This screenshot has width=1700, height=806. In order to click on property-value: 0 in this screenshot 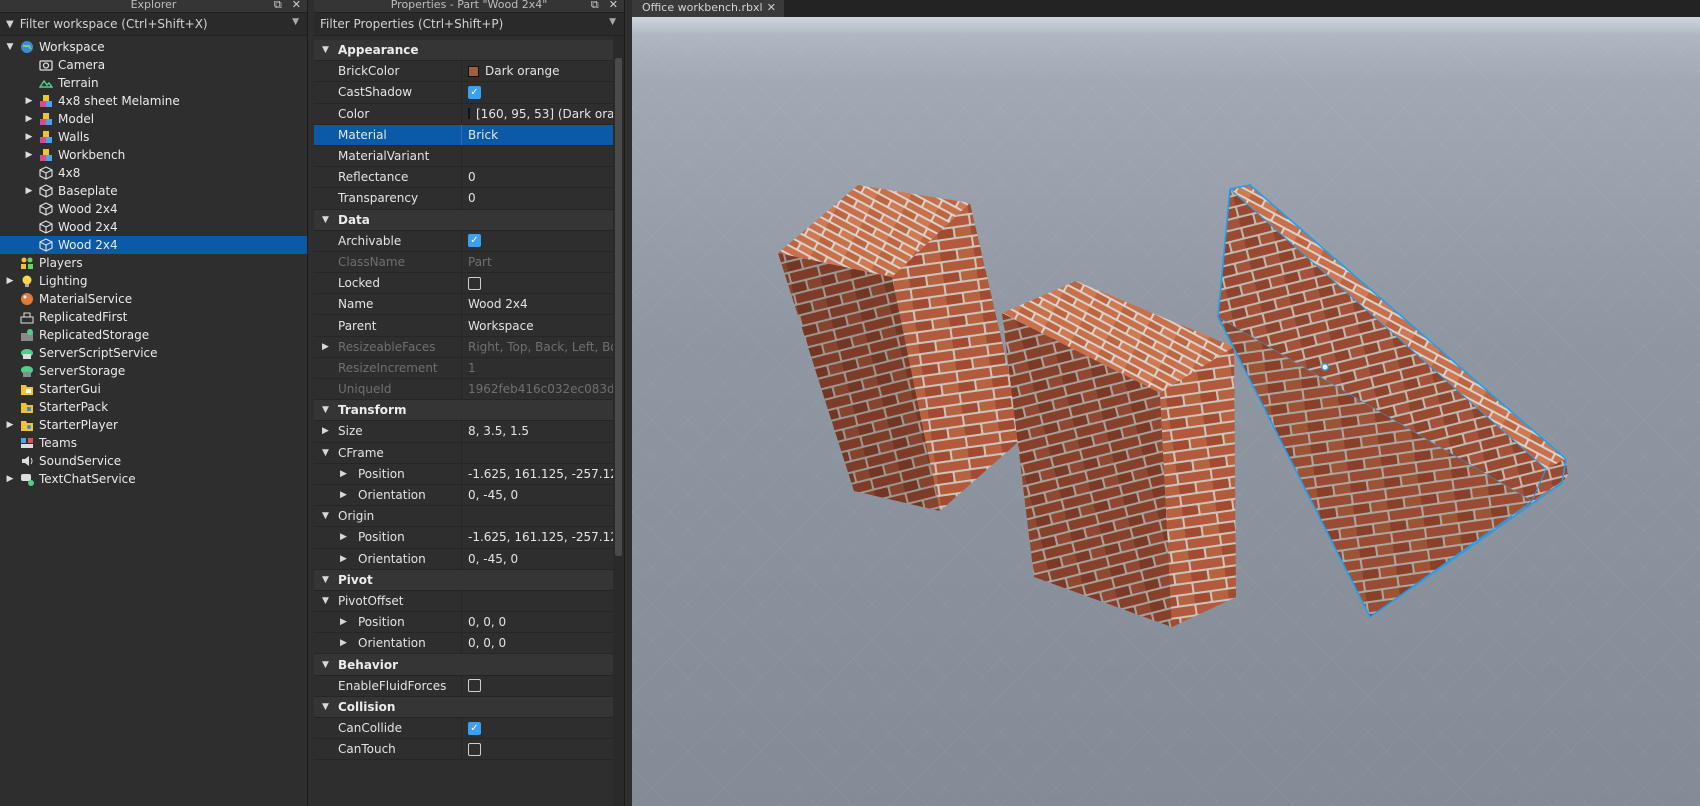, I will do `click(537, 177)`.